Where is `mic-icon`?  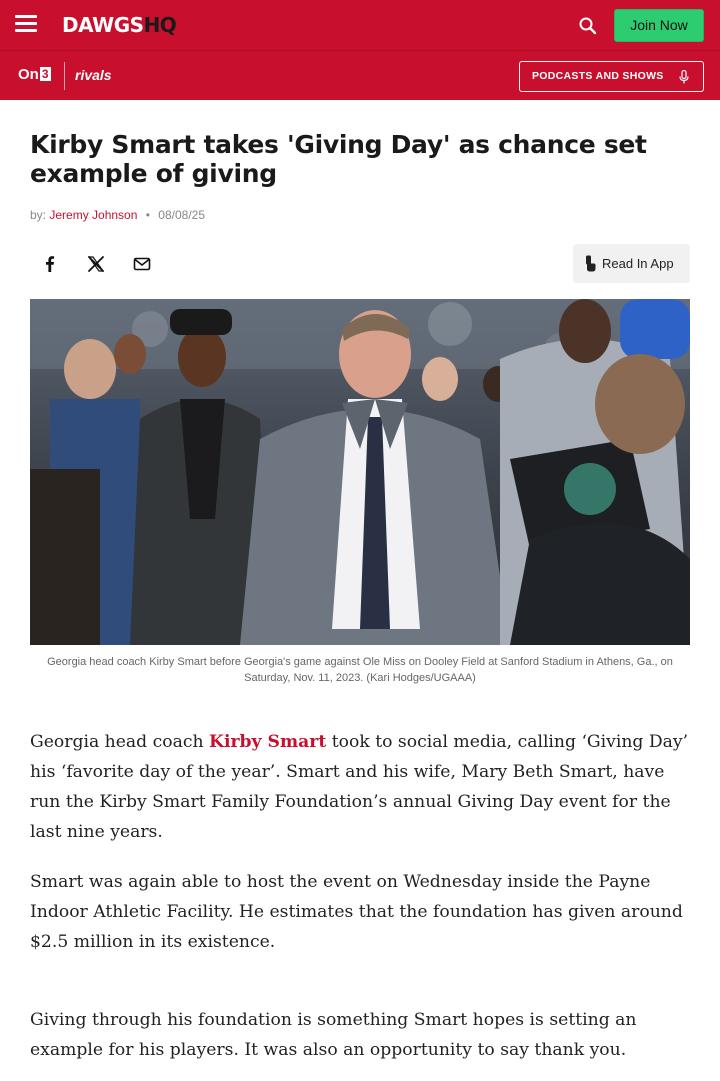
mic-icon is located at coordinates (684, 77).